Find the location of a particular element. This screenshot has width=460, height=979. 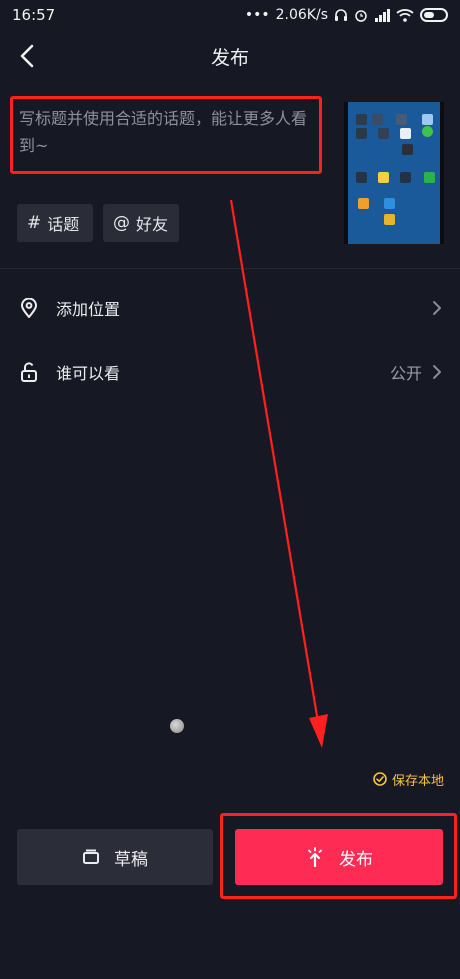

topic-tag-button: # 话题 is located at coordinates (55, 223).